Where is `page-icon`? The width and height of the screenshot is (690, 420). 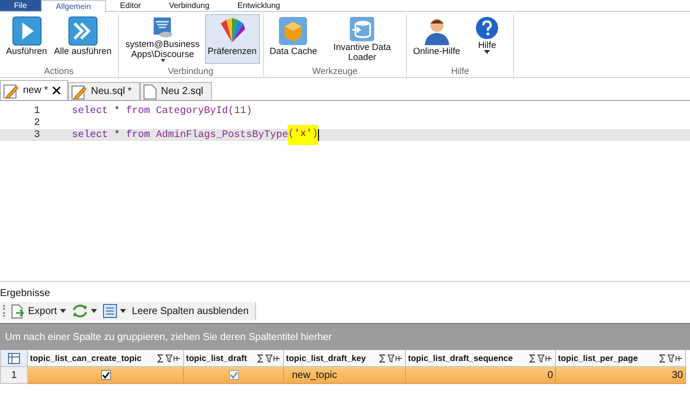
page-icon is located at coordinates (150, 92).